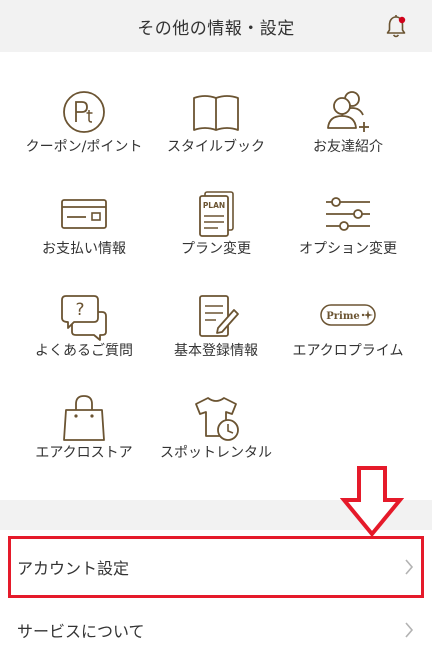 This screenshot has height=662, width=432. What do you see at coordinates (84, 453) in the screenshot?
I see `menu-item-label: エアクロストア` at bounding box center [84, 453].